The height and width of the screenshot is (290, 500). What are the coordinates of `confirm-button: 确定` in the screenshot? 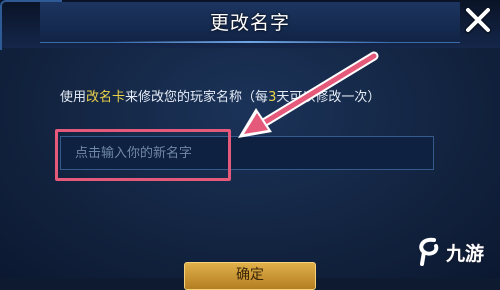 It's located at (250, 276).